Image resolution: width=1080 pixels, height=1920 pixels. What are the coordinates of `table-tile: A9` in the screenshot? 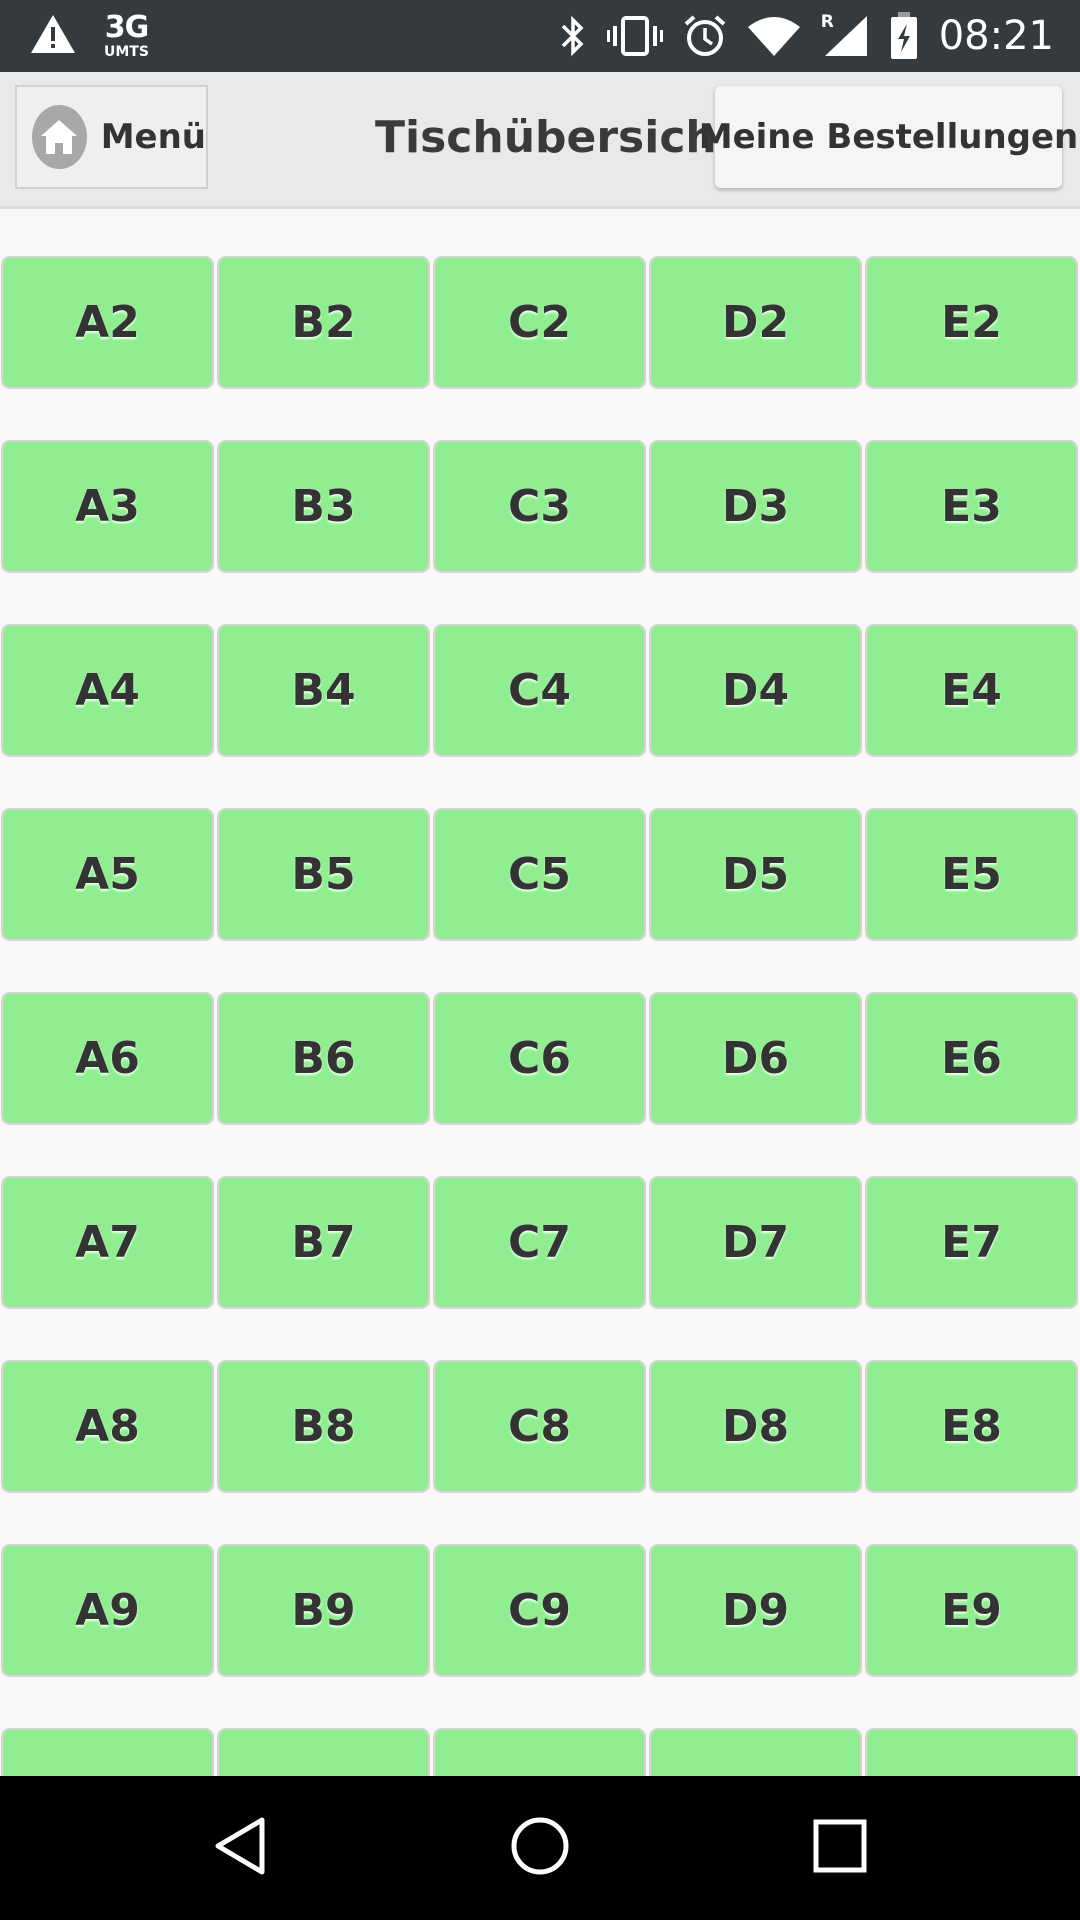 It's located at (107, 1610).